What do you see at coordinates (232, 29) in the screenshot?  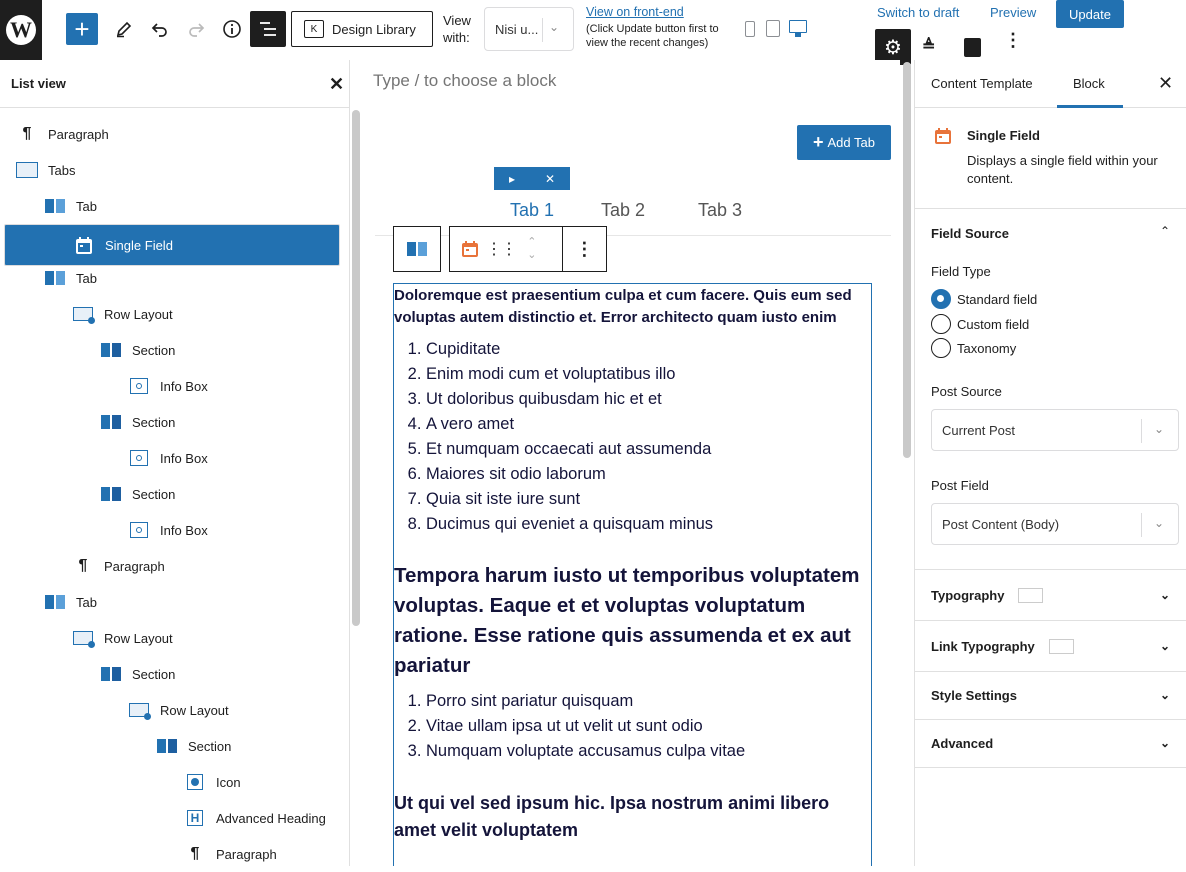 I see `info-icon` at bounding box center [232, 29].